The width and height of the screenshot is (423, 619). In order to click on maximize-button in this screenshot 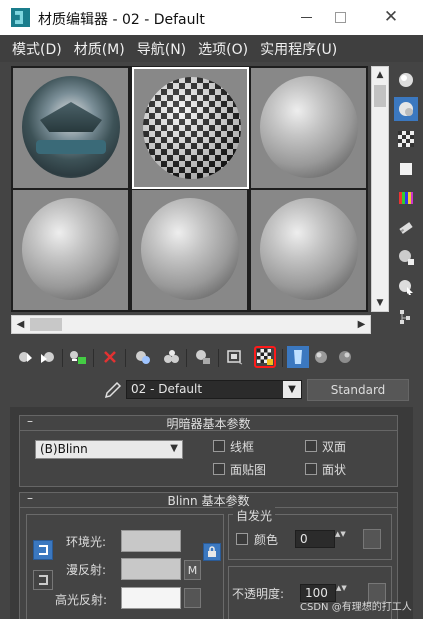, I will do `click(340, 17)`.